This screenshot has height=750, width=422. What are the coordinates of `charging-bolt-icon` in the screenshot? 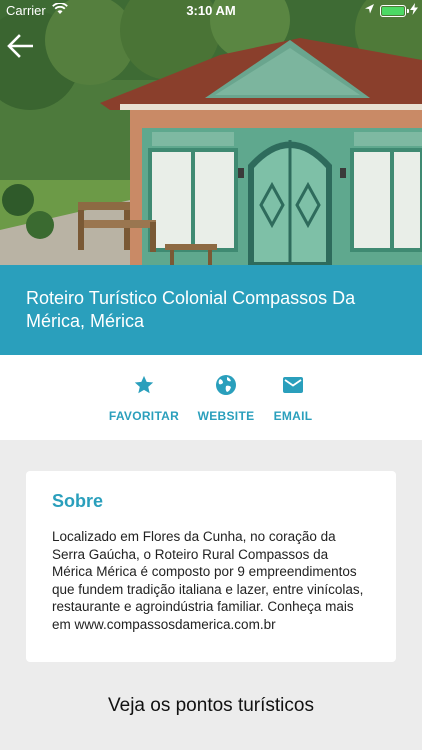 It's located at (414, 10).